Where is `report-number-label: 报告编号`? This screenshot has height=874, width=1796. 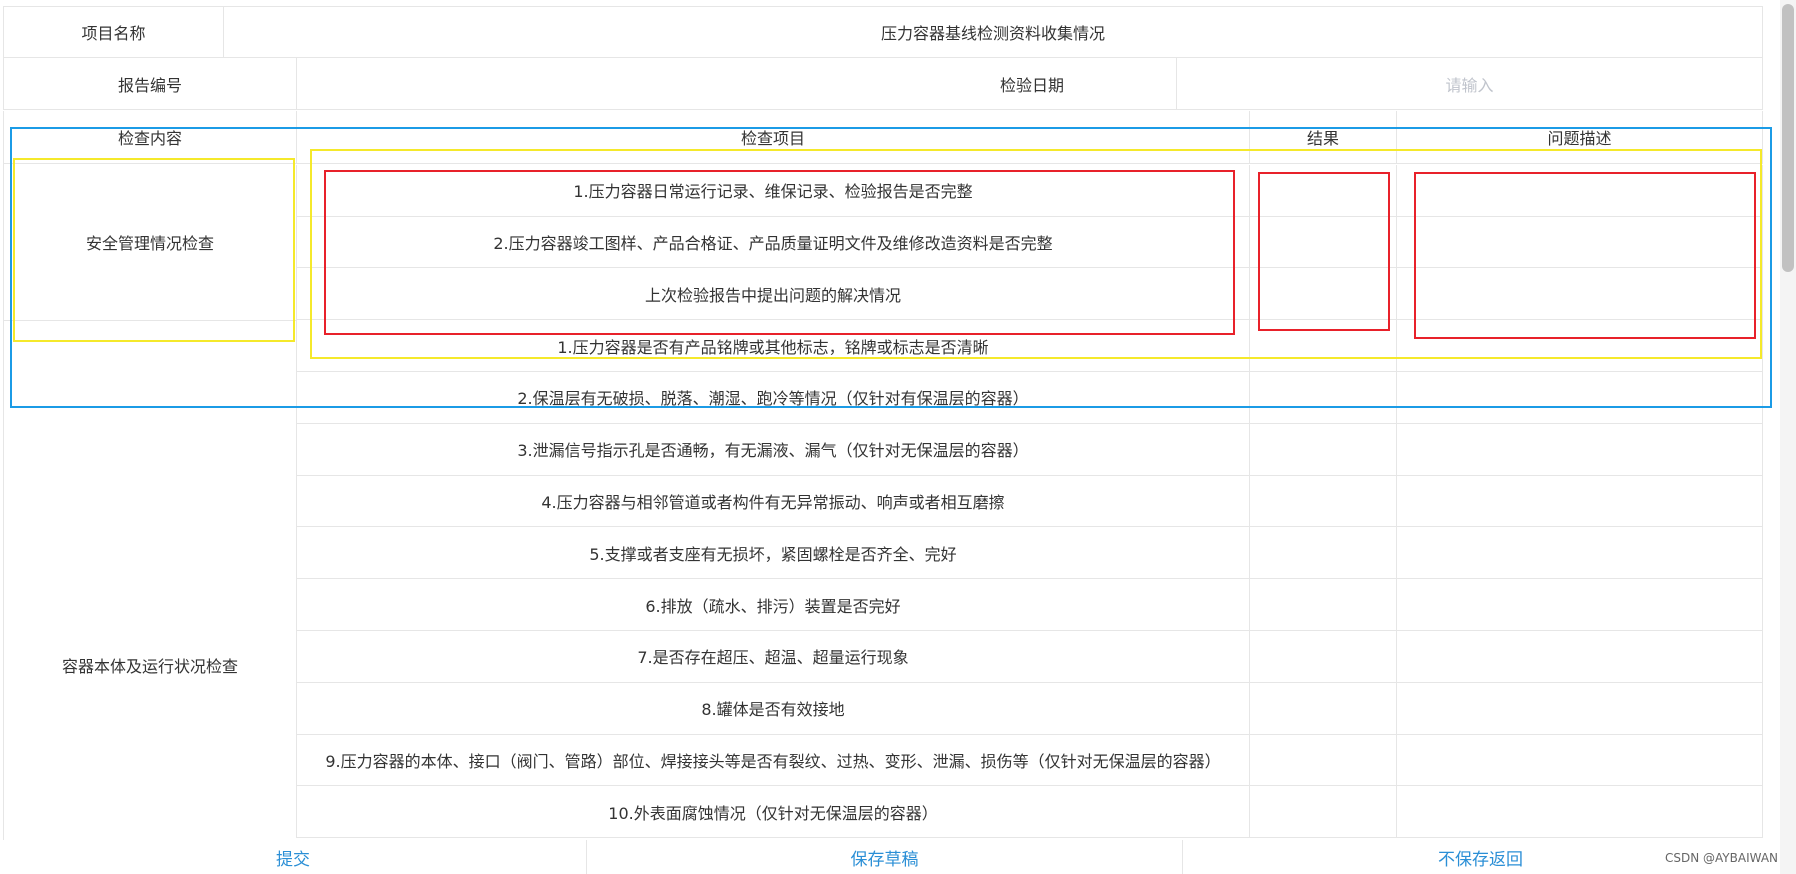 report-number-label: 报告编号 is located at coordinates (149, 84).